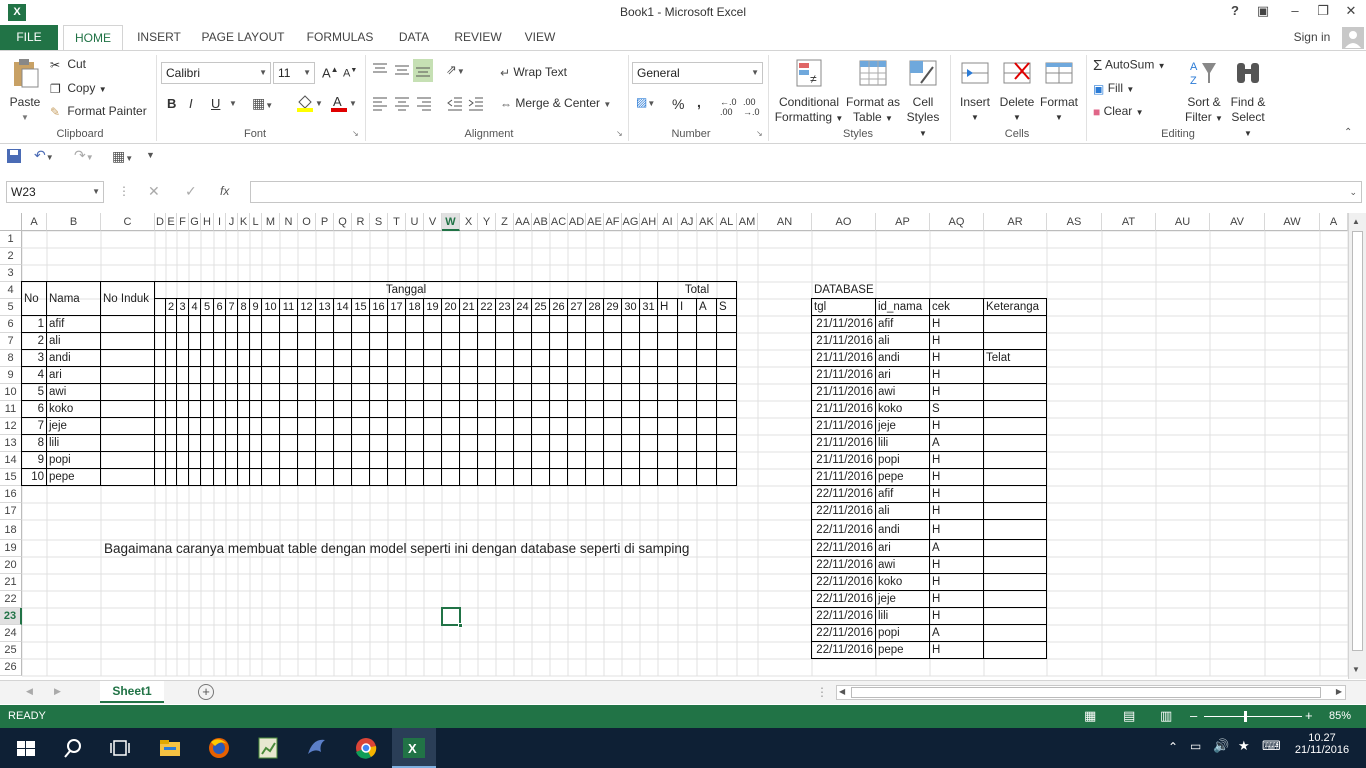 Image resolution: width=1366 pixels, height=768 pixels. I want to click on column-header: AR, so click(1015, 222).